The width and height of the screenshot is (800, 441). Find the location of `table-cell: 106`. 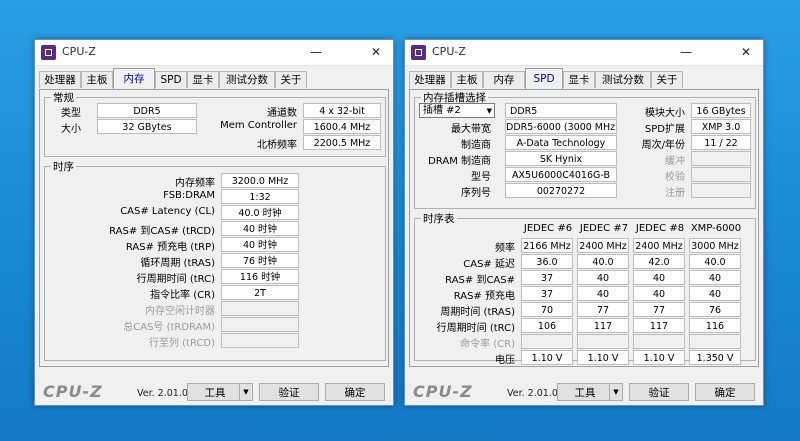

table-cell: 106 is located at coordinates (547, 325).